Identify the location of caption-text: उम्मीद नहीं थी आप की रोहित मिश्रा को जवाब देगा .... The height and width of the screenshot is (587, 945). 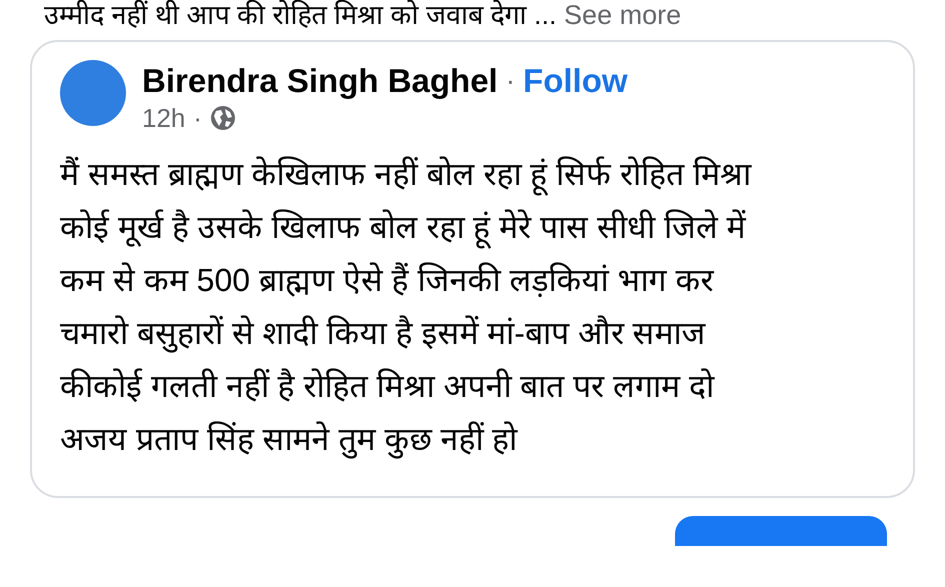
(300, 15).